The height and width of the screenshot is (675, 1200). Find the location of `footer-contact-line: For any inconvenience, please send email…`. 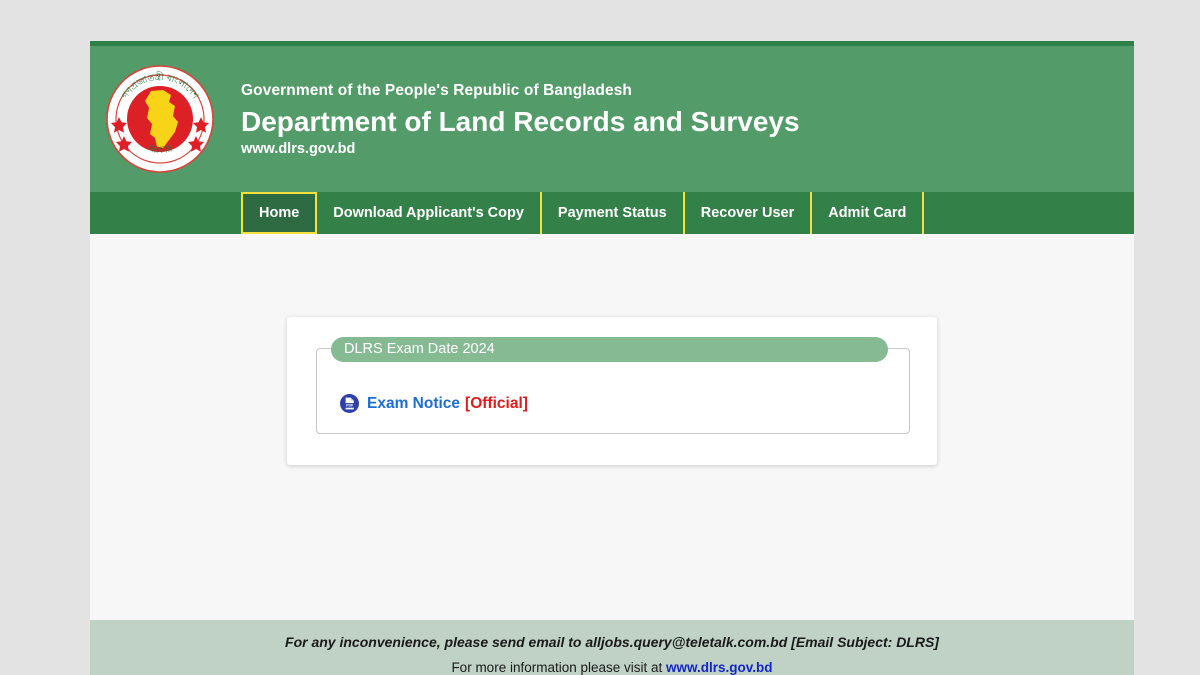

footer-contact-line: For any inconvenience, please send email… is located at coordinates (612, 642).